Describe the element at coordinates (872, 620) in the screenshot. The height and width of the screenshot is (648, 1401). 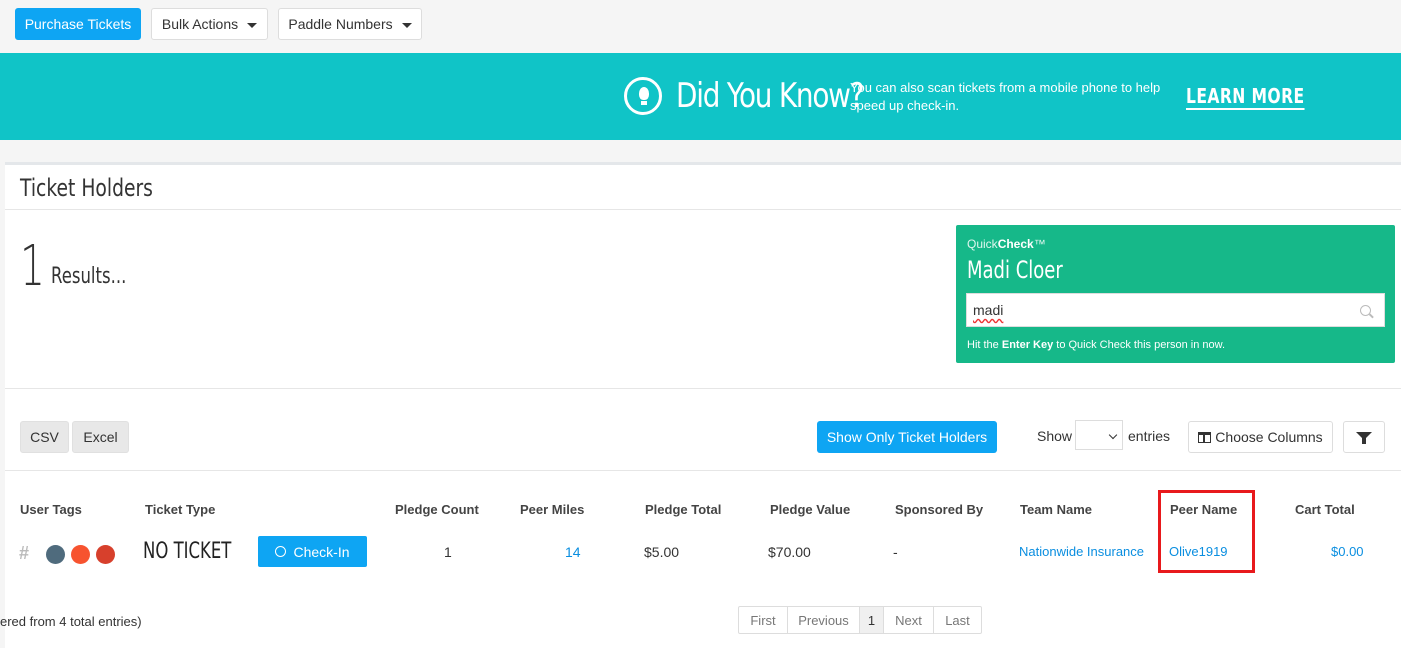
I see `page-1-button: 1` at that location.